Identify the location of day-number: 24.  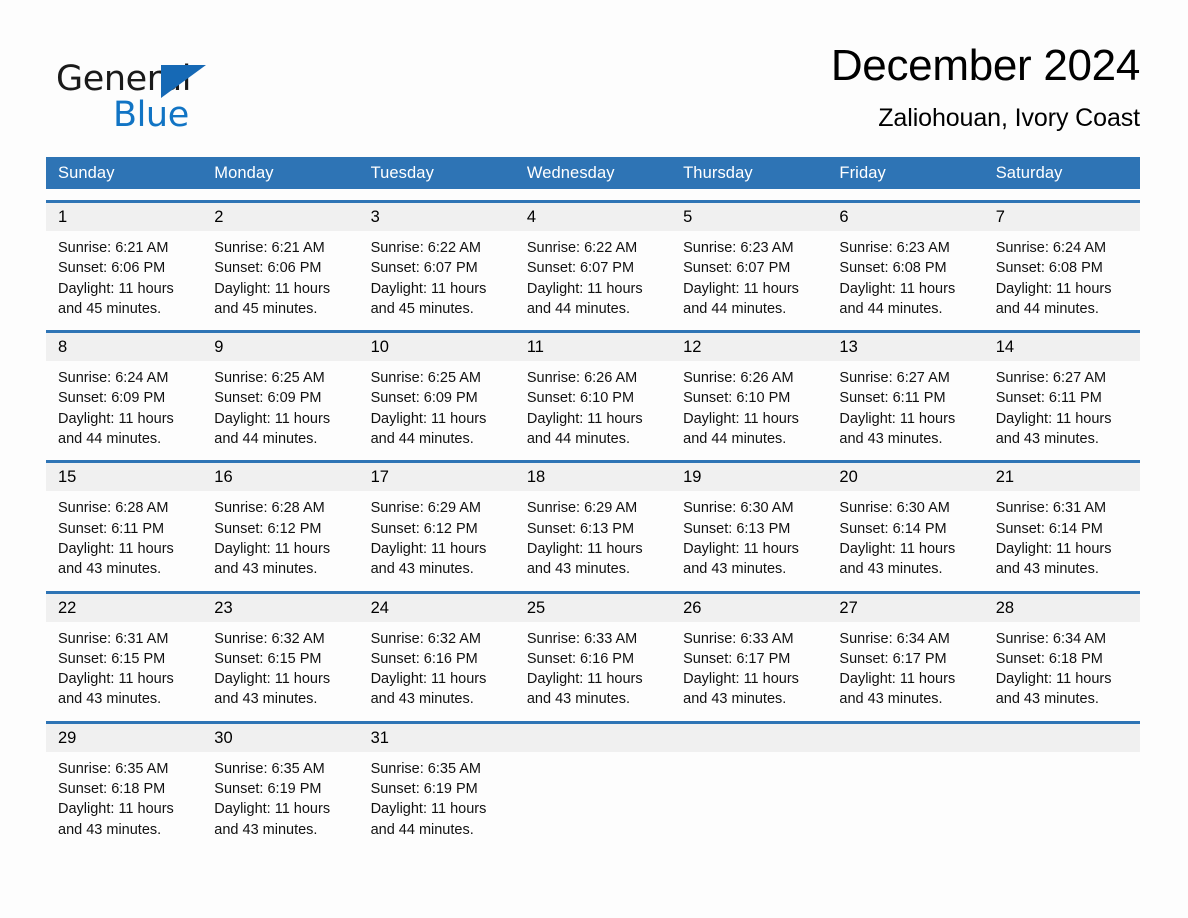
(379, 607).